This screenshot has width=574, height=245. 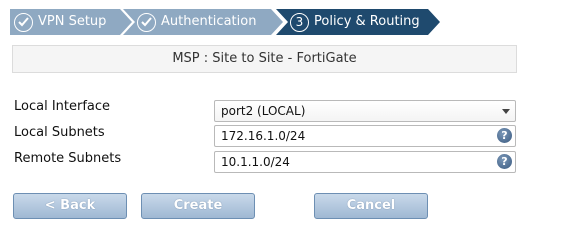 What do you see at coordinates (299, 22) in the screenshot?
I see `step-number-badge: 3` at bounding box center [299, 22].